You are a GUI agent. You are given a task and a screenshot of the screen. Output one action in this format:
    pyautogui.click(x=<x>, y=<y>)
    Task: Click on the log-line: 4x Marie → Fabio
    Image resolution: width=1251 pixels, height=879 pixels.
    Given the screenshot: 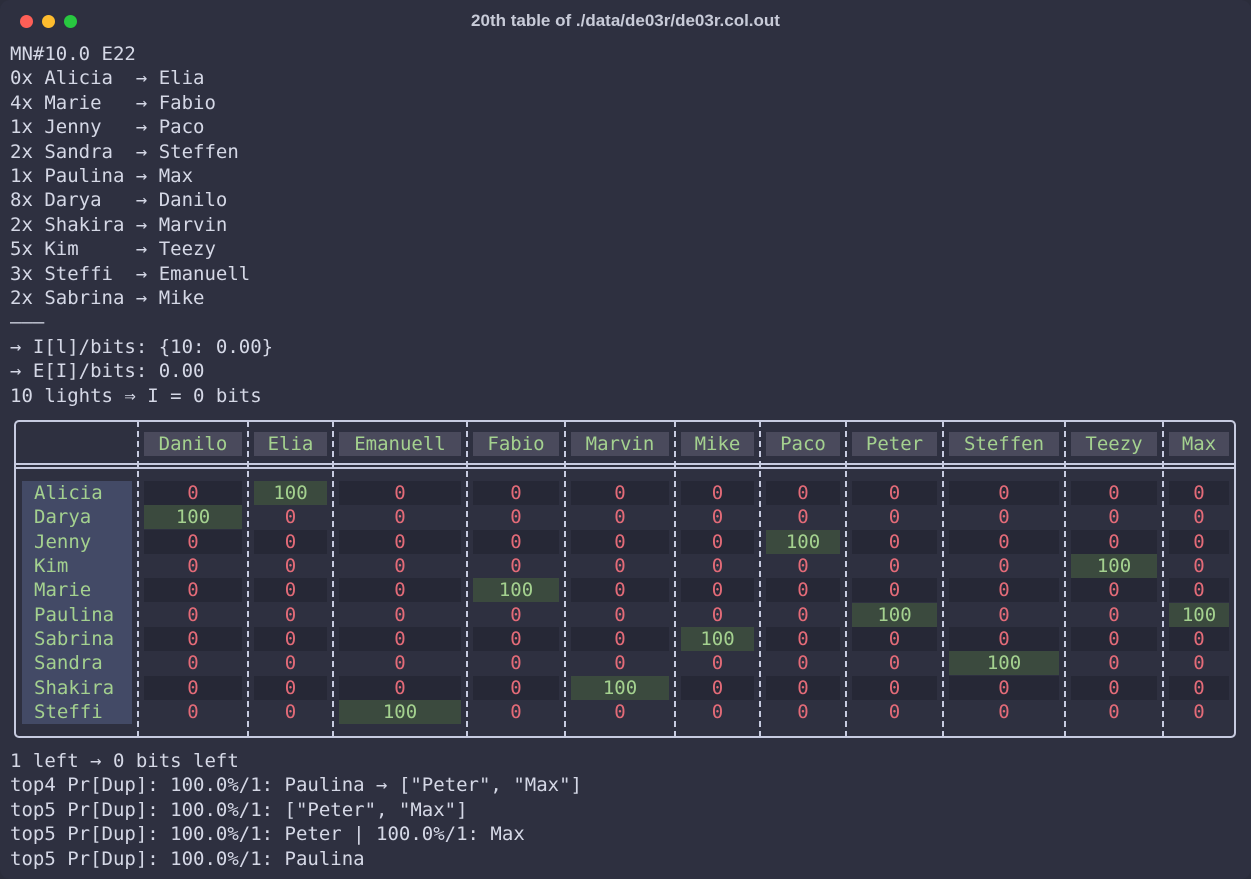 What is the action you would take?
    pyautogui.click(x=113, y=102)
    